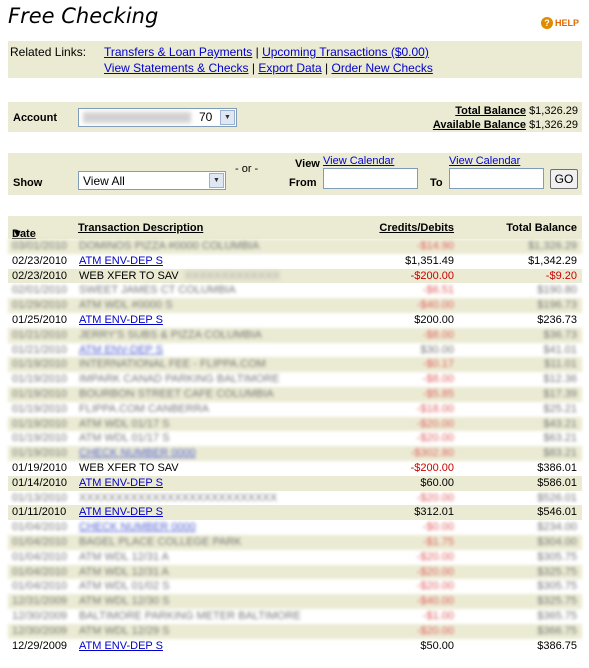 The width and height of the screenshot is (589, 668). I want to click on transaction-running-balance: $305.75, so click(557, 556).